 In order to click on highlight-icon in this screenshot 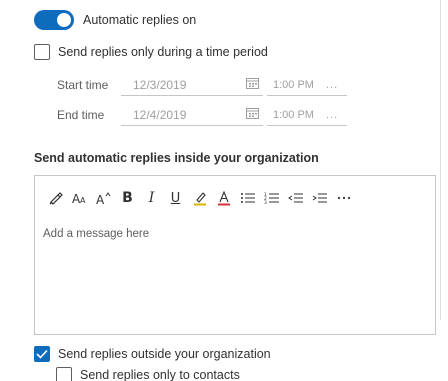, I will do `click(199, 198)`.